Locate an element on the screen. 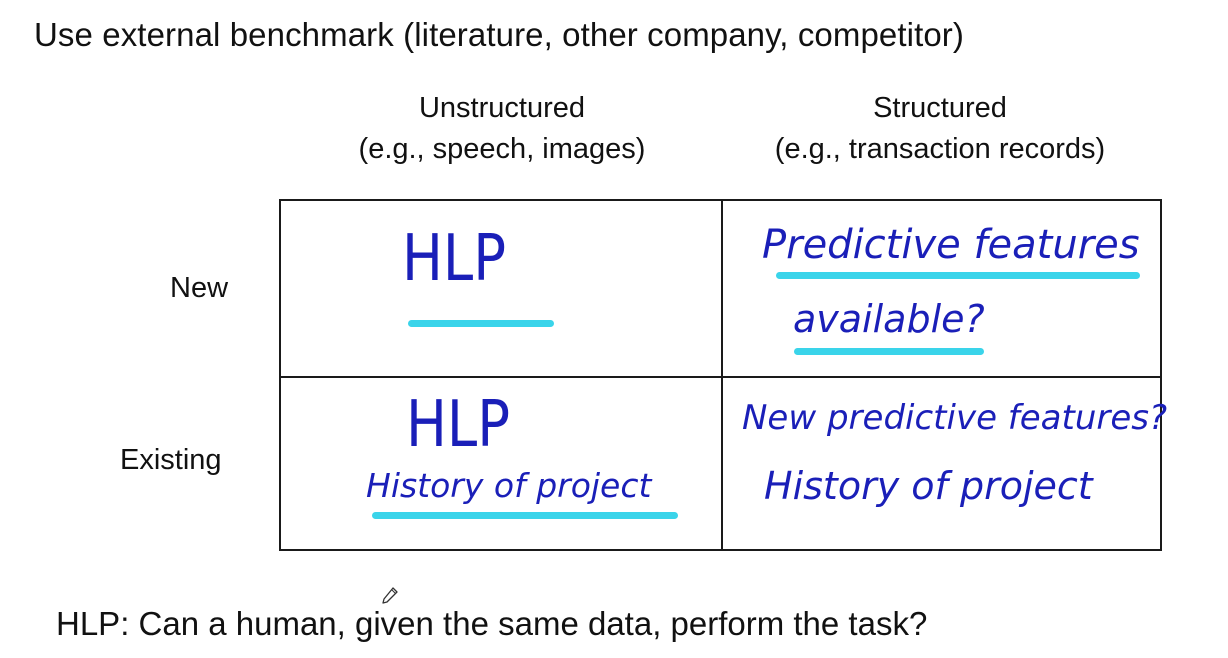  column-heading: Unstructured is located at coordinates (501, 108).